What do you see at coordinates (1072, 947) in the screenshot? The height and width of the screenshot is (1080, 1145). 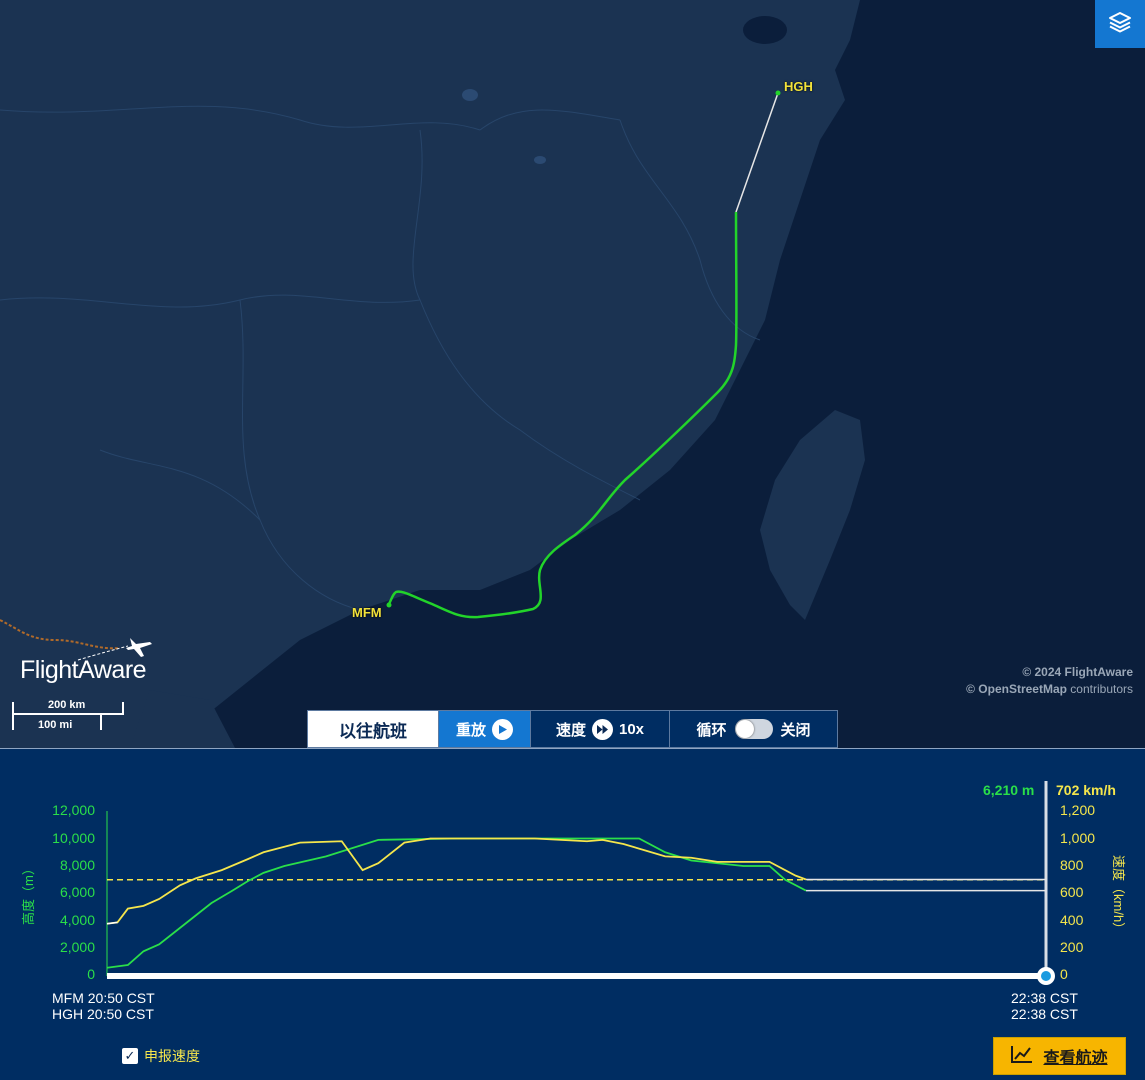 I see `speed-tick: 200` at bounding box center [1072, 947].